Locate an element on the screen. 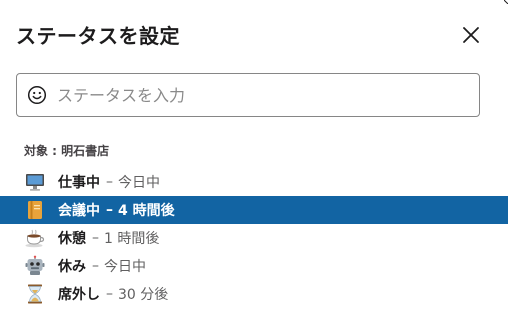  preset-item-off: 休み – 今日中 is located at coordinates (254, 266).